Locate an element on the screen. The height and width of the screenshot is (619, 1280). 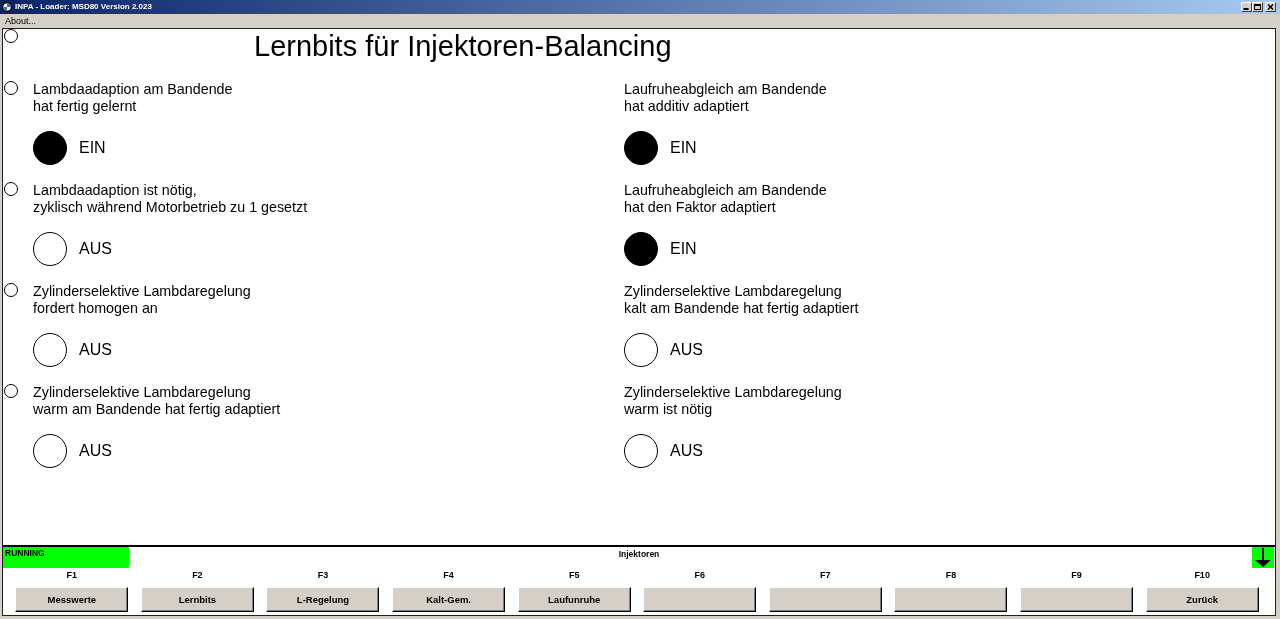
function-key-label: F4 is located at coordinates (448, 575).